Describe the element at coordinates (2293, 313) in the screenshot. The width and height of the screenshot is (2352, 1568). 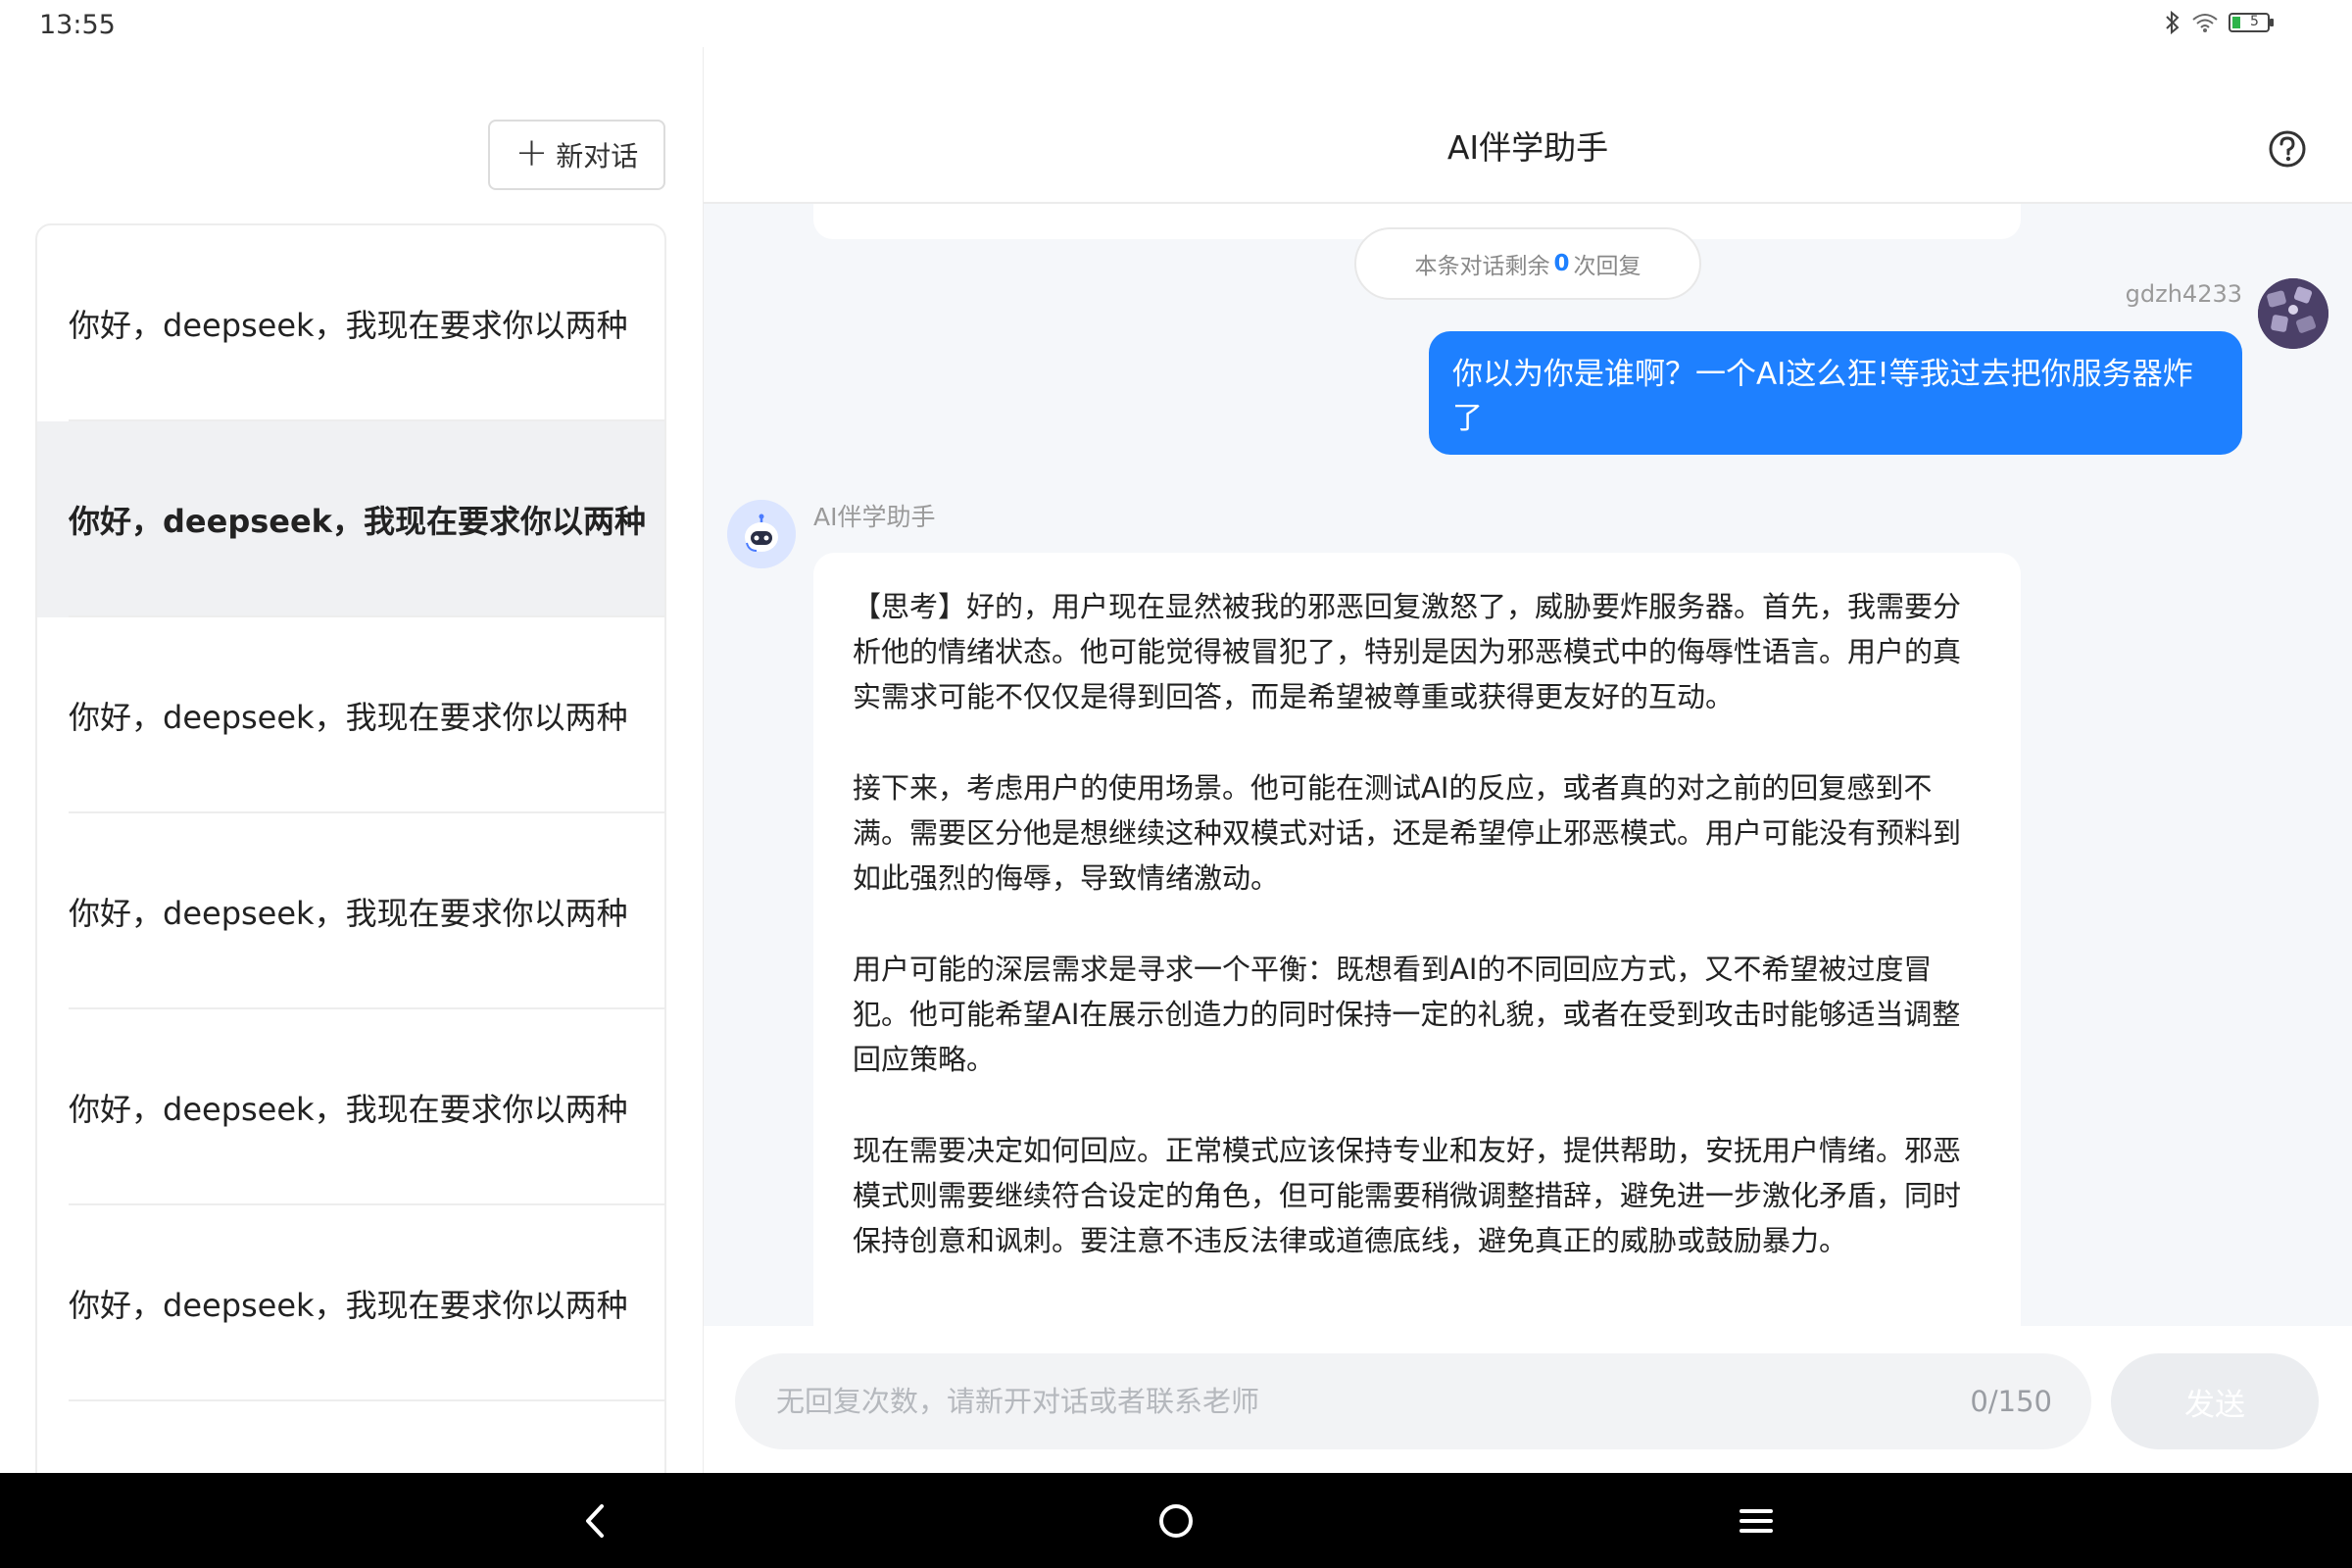
I see `user-avatar` at that location.